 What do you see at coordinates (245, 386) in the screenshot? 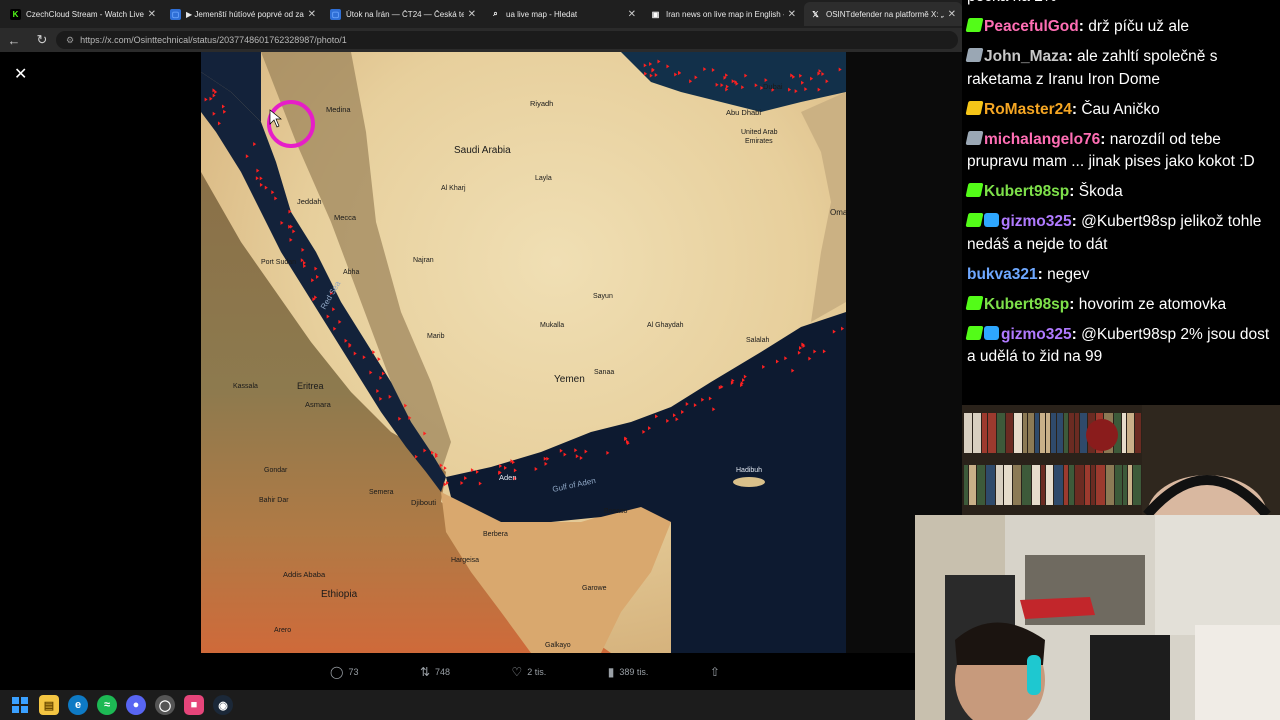
I see `label-kassala: Kassala` at bounding box center [245, 386].